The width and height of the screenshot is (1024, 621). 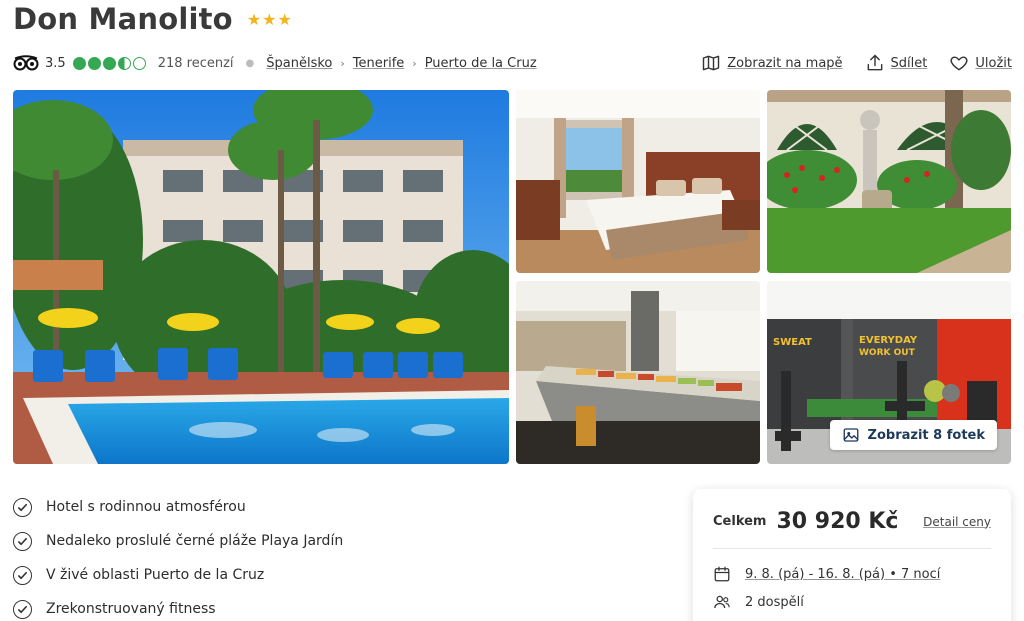 I want to click on hotel-stars: ★★★, so click(x=269, y=19).